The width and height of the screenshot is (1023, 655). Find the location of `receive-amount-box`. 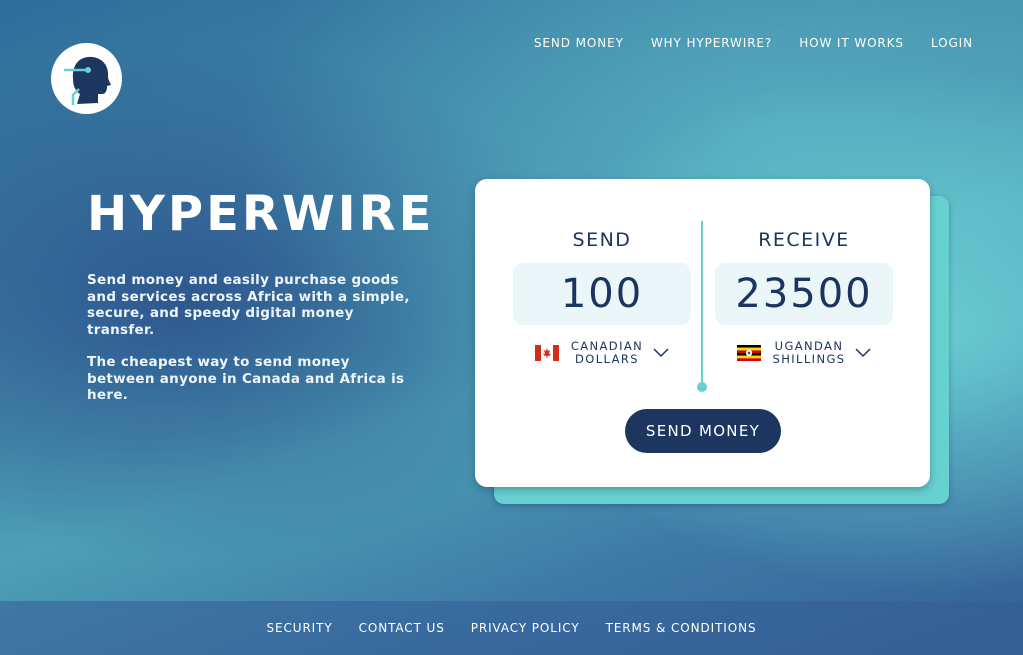

receive-amount-box is located at coordinates (804, 294).